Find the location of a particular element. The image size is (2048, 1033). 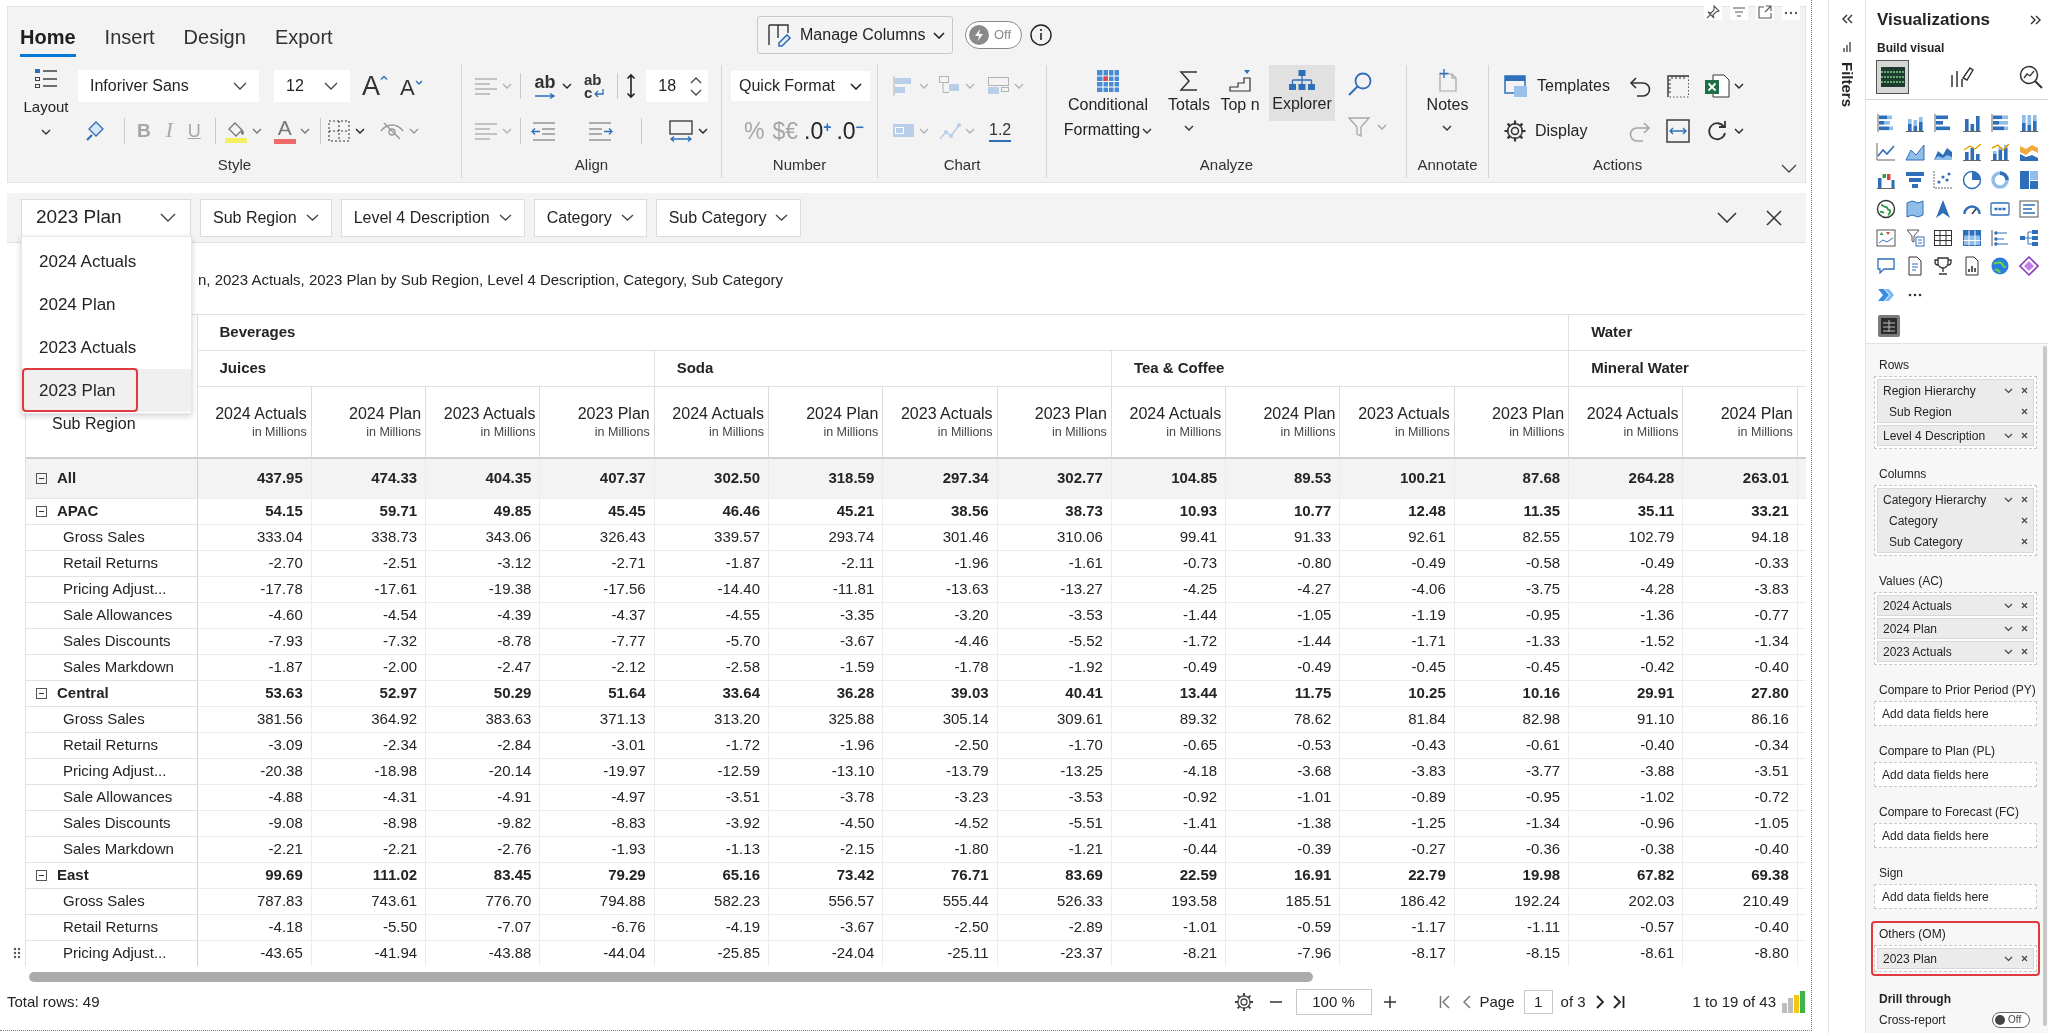

manage-columns-button: Manage Columns is located at coordinates (855, 35).